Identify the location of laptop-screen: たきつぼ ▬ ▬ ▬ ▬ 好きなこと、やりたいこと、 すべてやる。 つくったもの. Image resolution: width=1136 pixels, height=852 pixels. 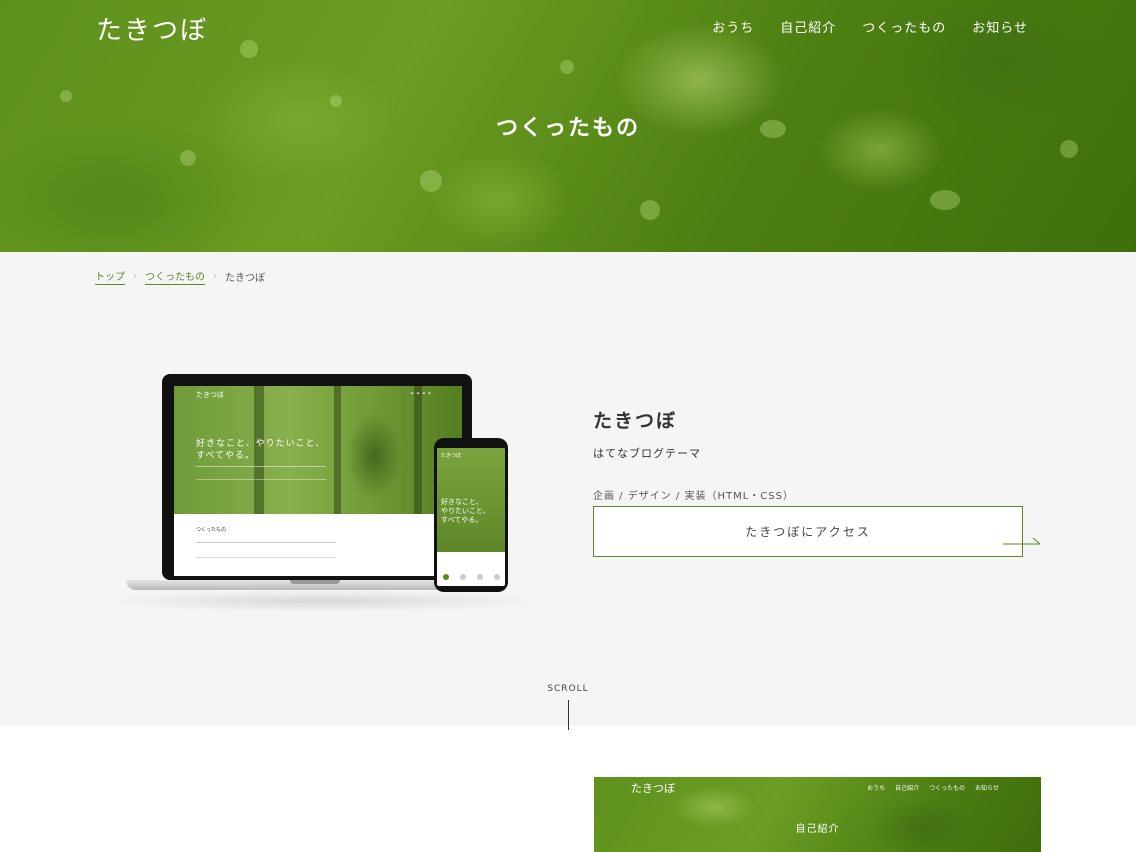
(318, 481).